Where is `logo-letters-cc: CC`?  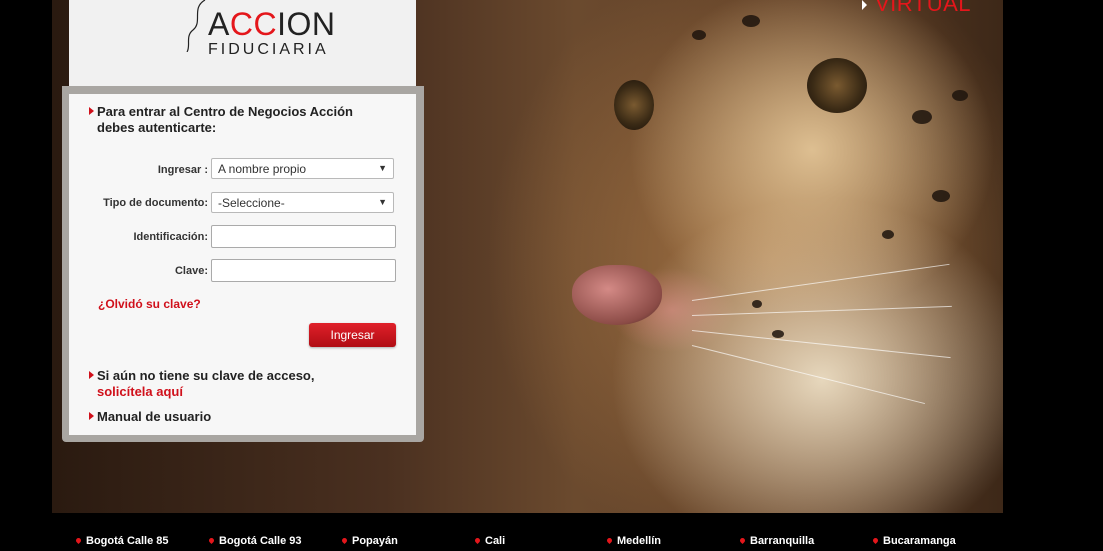 logo-letters-cc: CC is located at coordinates (253, 24).